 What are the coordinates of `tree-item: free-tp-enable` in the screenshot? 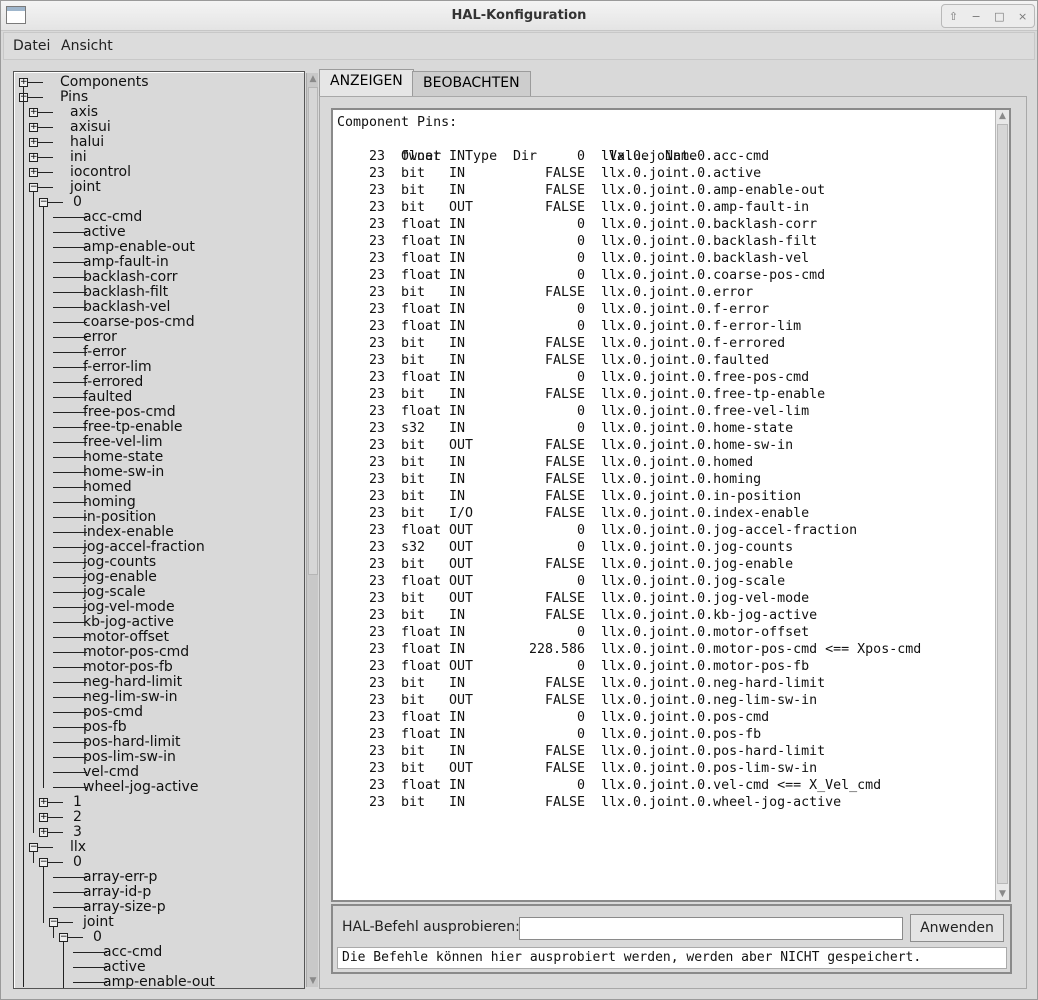 It's located at (133, 427).